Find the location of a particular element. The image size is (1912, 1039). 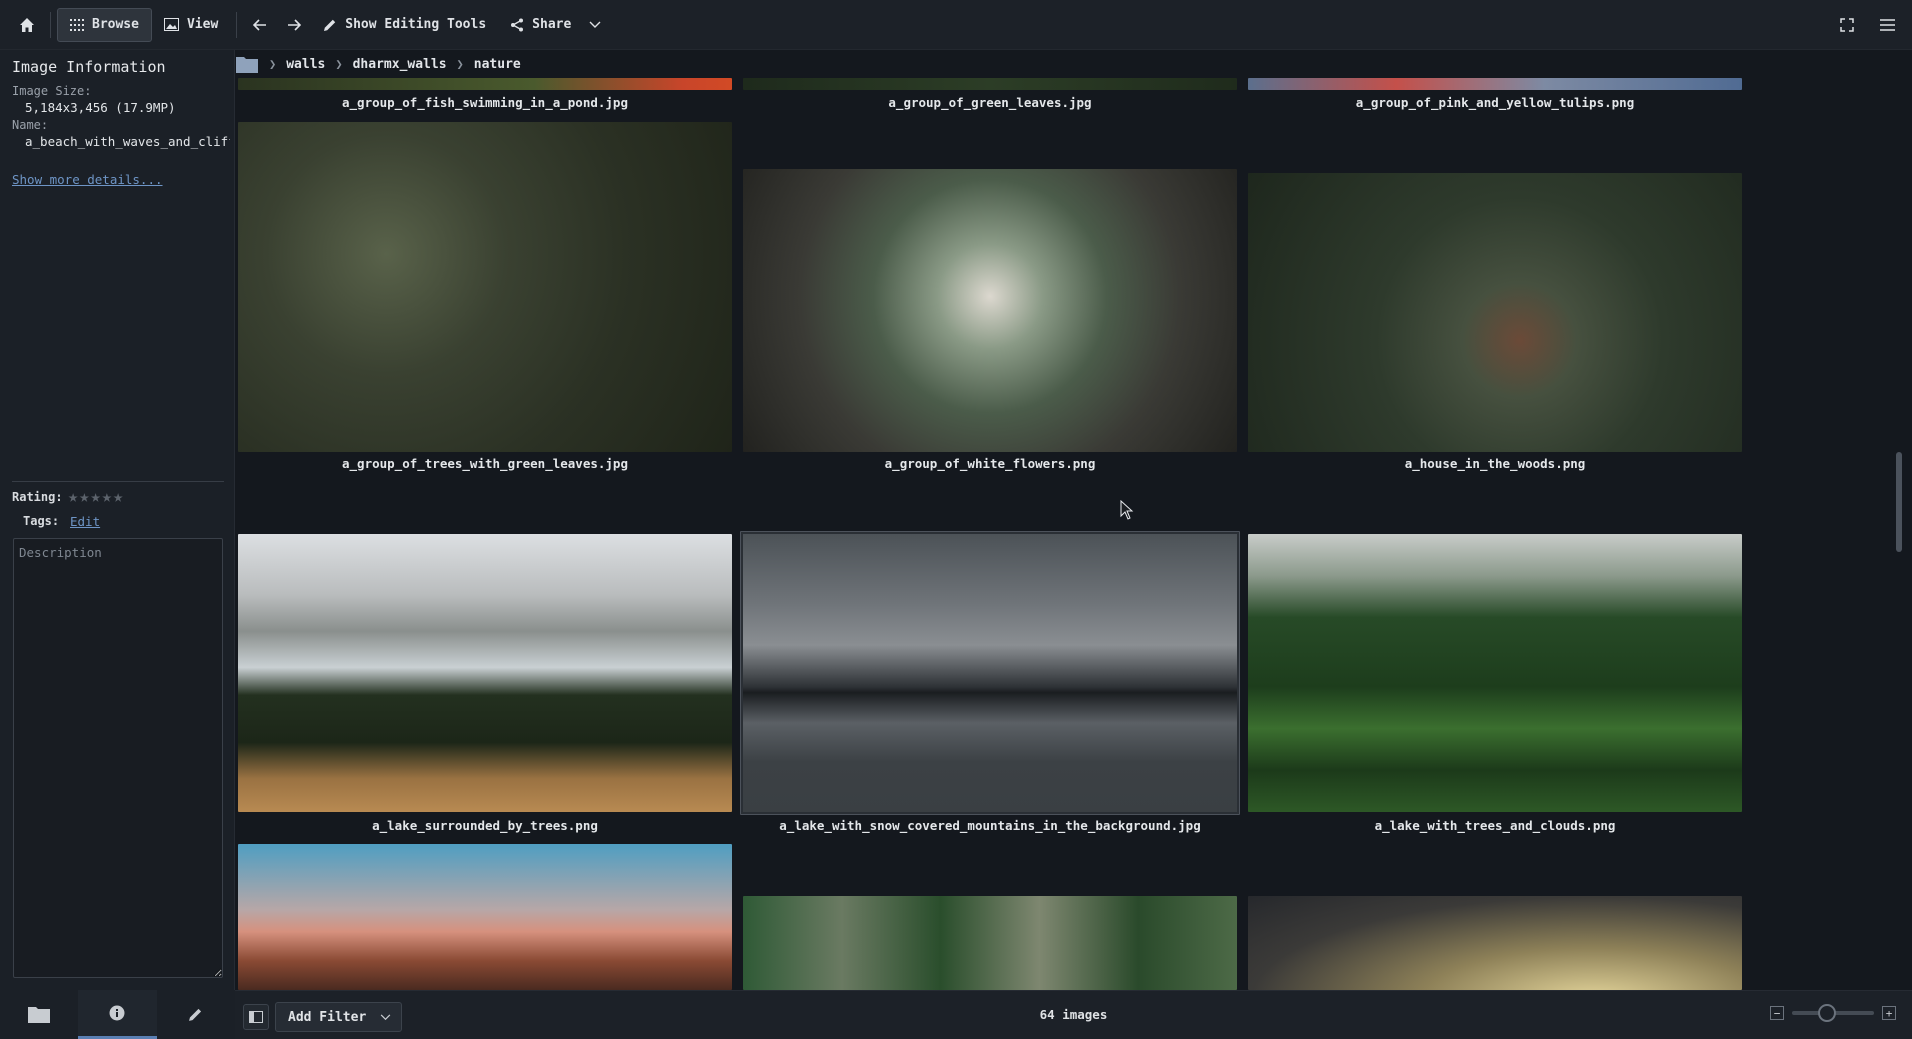

image-thumbnail-selected is located at coordinates (990, 673).